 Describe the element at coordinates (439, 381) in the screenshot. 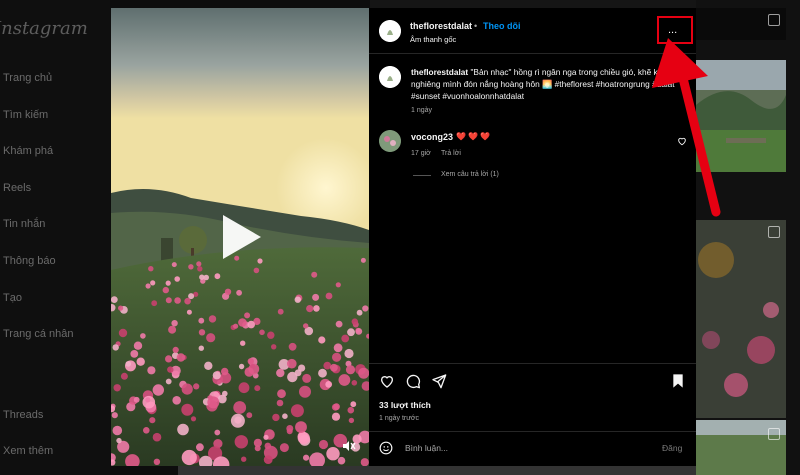

I see `share-icon` at that location.